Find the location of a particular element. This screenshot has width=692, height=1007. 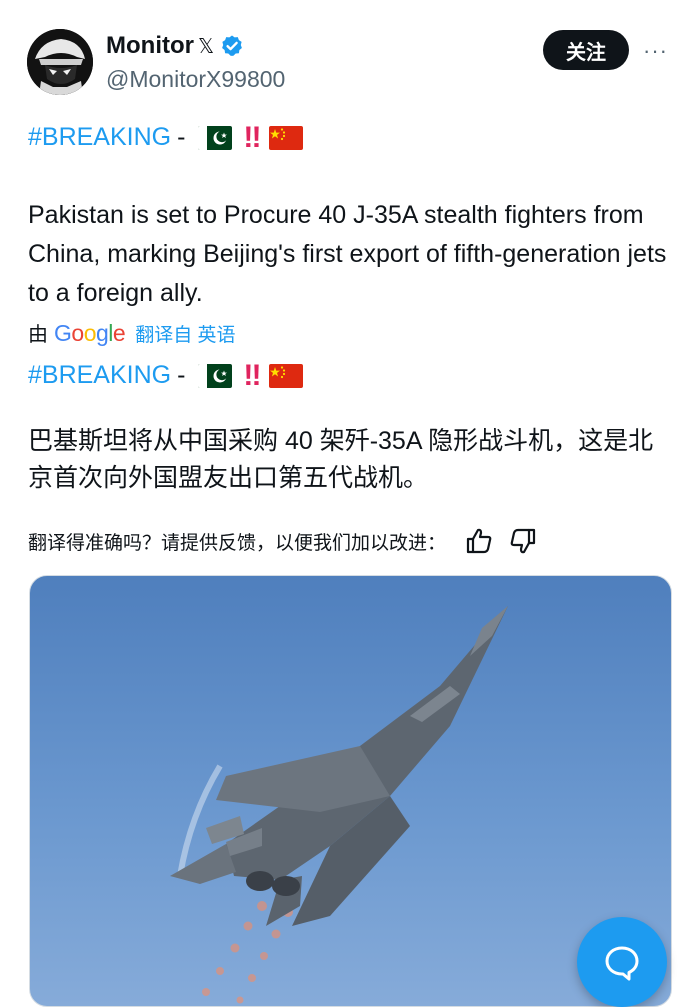

follow-button: 关注 is located at coordinates (586, 50).